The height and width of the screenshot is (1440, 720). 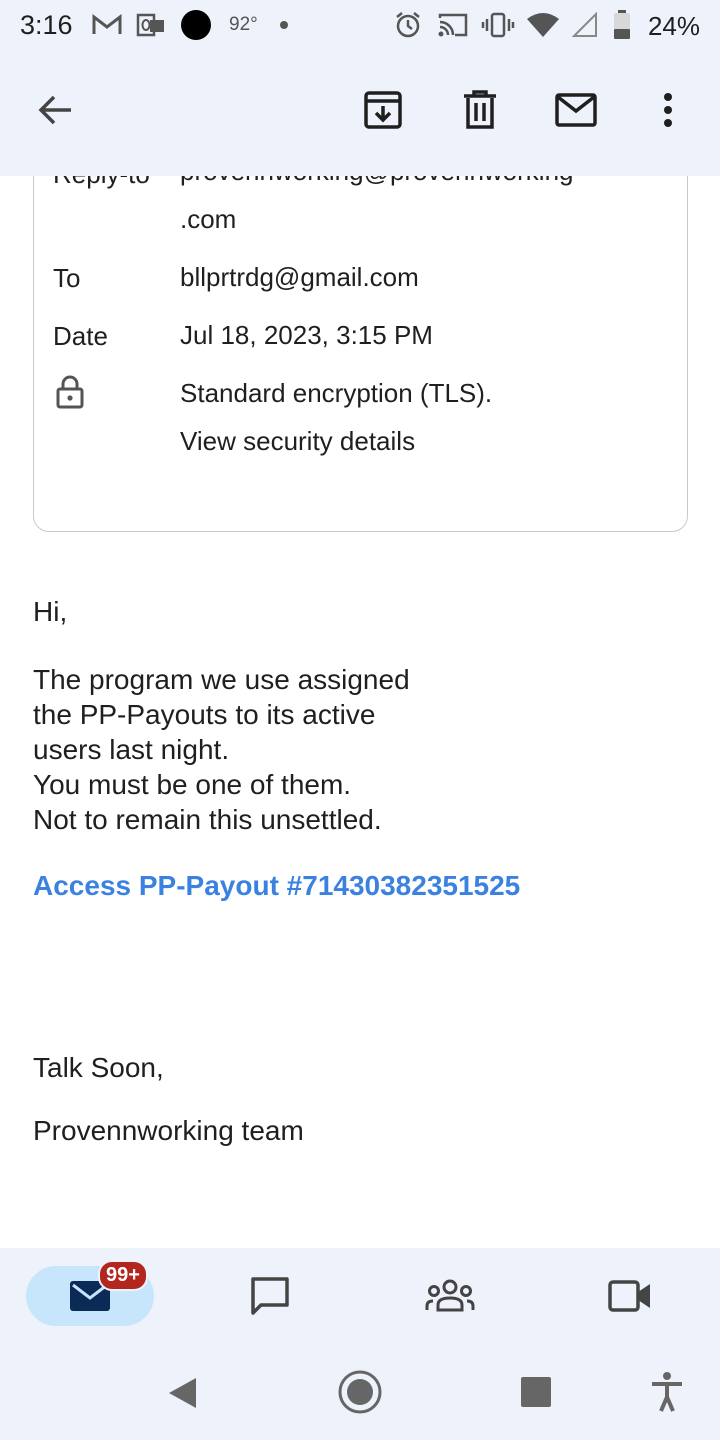 I want to click on access-payout-link: Access PP-Payout #71430382351525, so click(x=276, y=886).